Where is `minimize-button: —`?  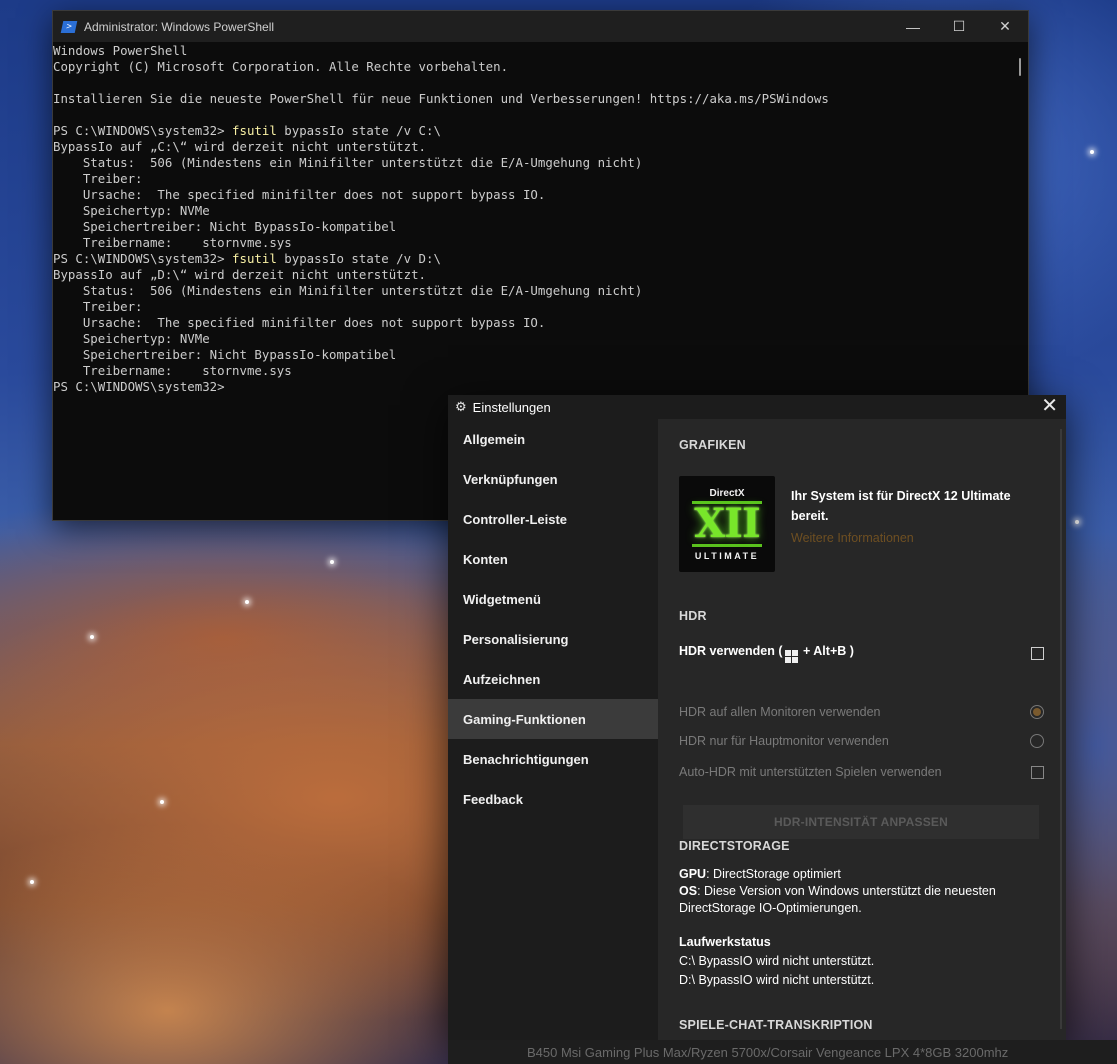
minimize-button: — is located at coordinates (913, 26).